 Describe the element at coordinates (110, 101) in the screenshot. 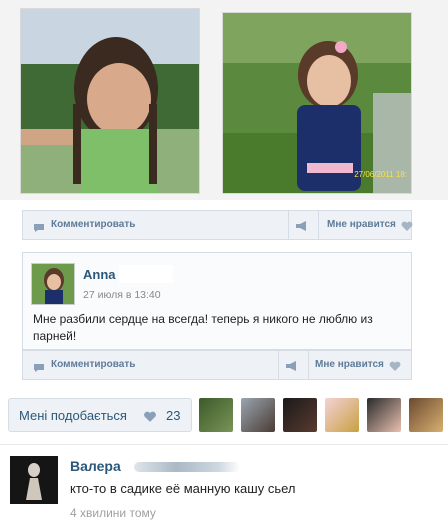

I see `photo-girl-braids` at that location.